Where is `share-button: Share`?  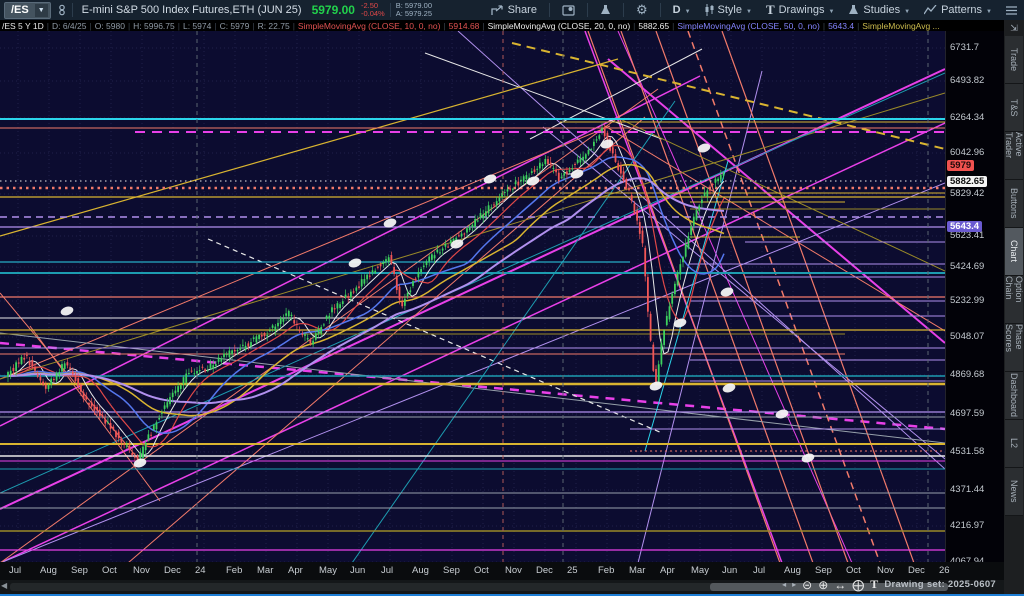
share-button: Share is located at coordinates (514, 10).